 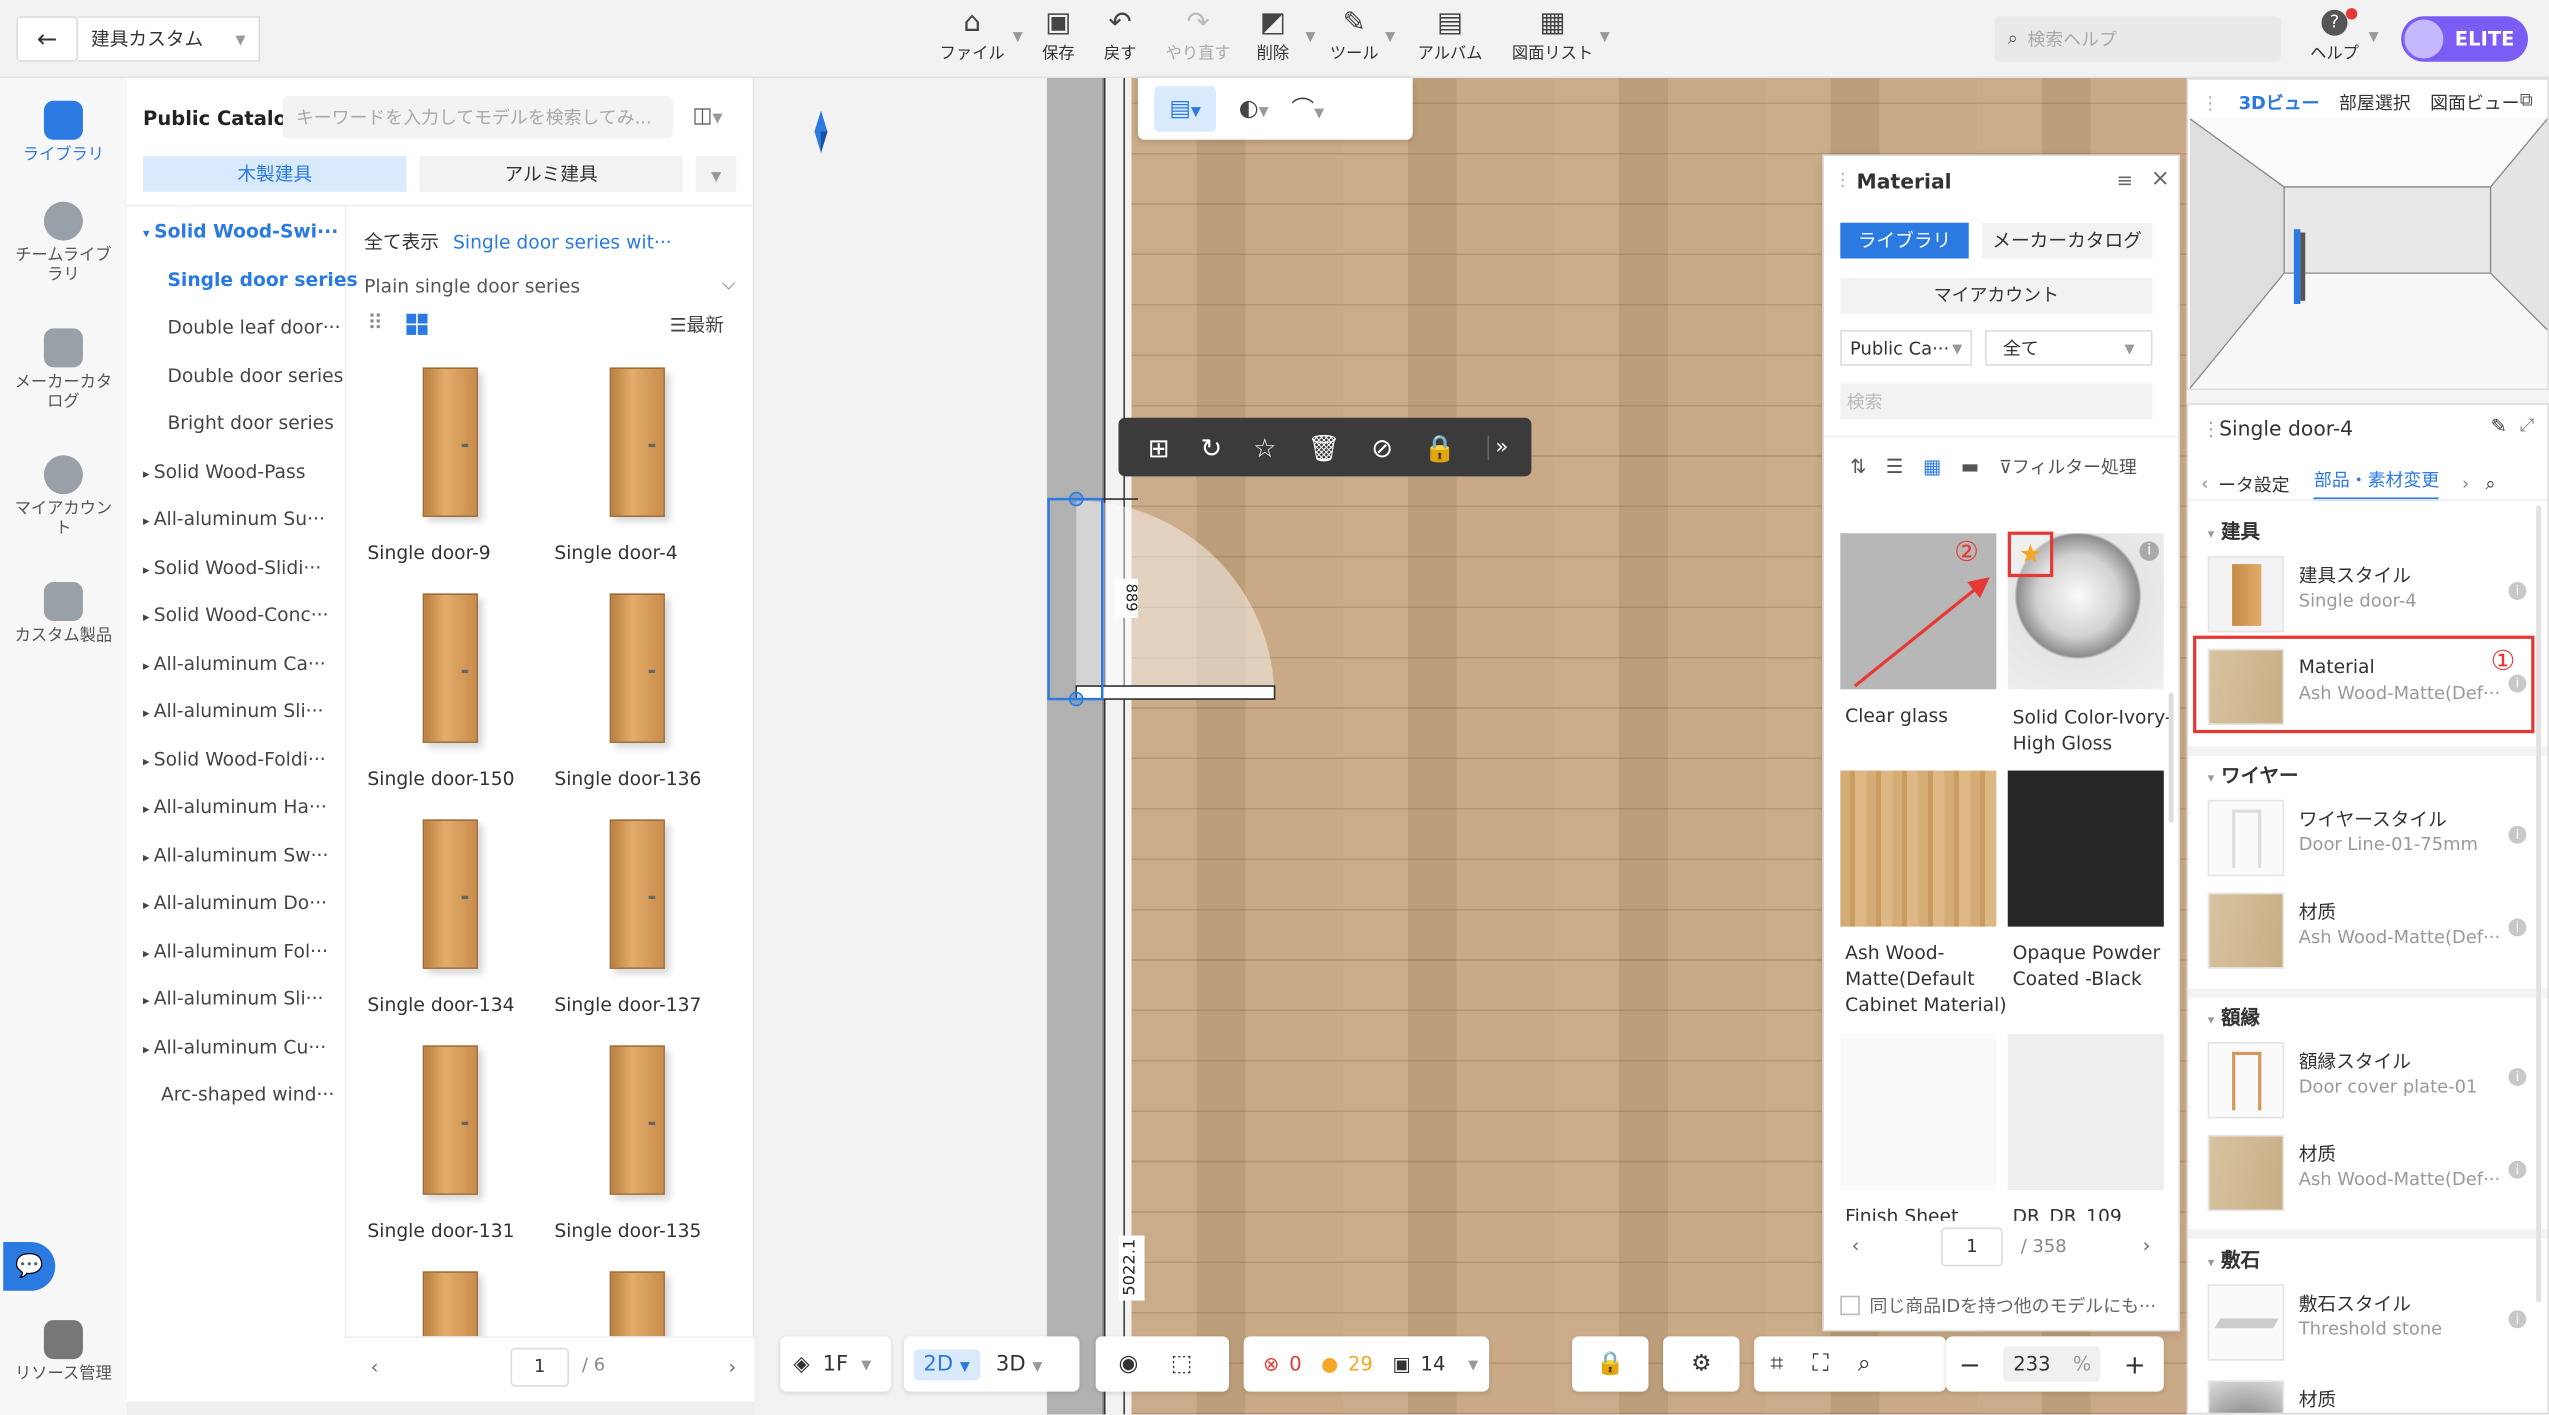 I want to click on nav-resource-management: リソース管理, so click(x=63, y=1352).